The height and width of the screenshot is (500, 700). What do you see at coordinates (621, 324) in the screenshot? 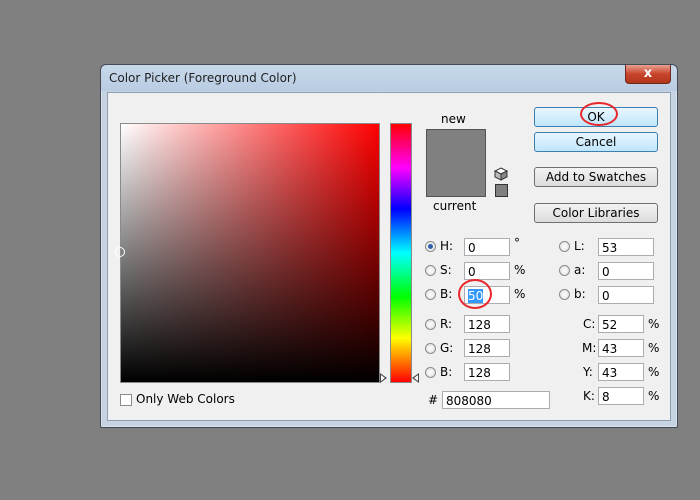
I see `cyan-input: 52` at bounding box center [621, 324].